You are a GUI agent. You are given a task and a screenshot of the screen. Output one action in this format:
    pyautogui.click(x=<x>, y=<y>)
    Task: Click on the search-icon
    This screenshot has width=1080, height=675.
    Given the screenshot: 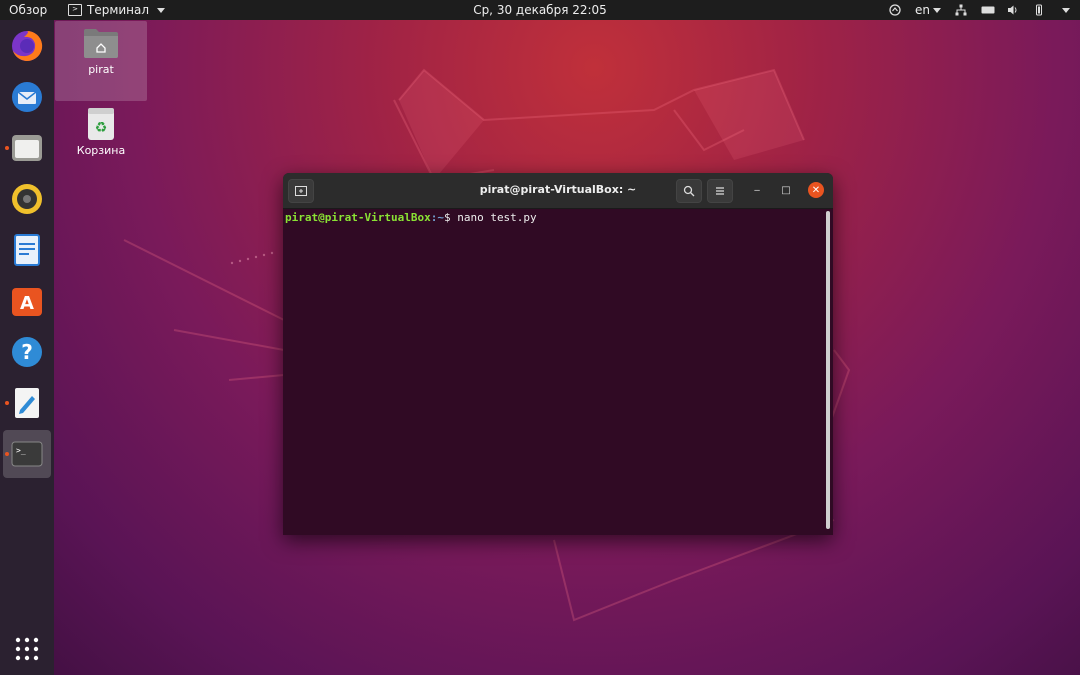 What is the action you would take?
    pyautogui.click(x=689, y=191)
    